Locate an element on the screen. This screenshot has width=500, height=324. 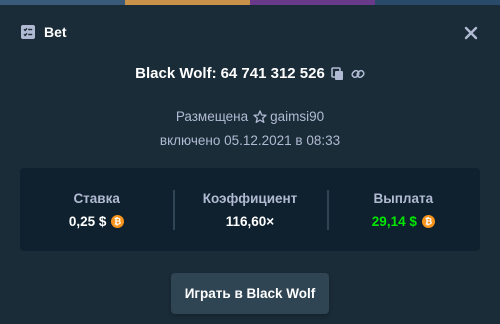
copy-icon is located at coordinates (338, 73).